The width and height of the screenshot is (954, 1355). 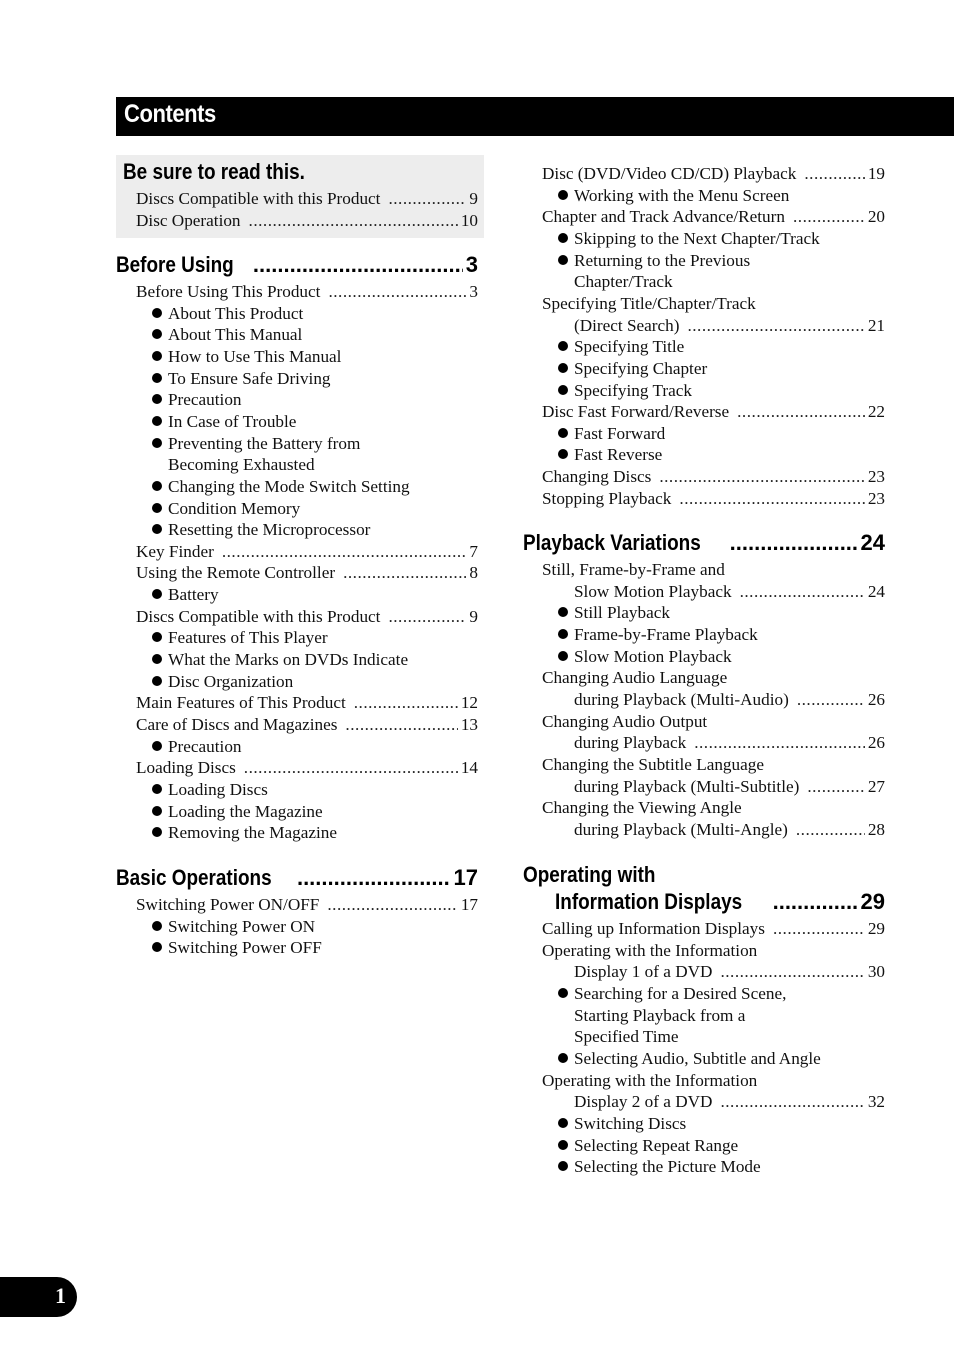 I want to click on section-operating-info-line1: Operating with, so click(x=600, y=875).